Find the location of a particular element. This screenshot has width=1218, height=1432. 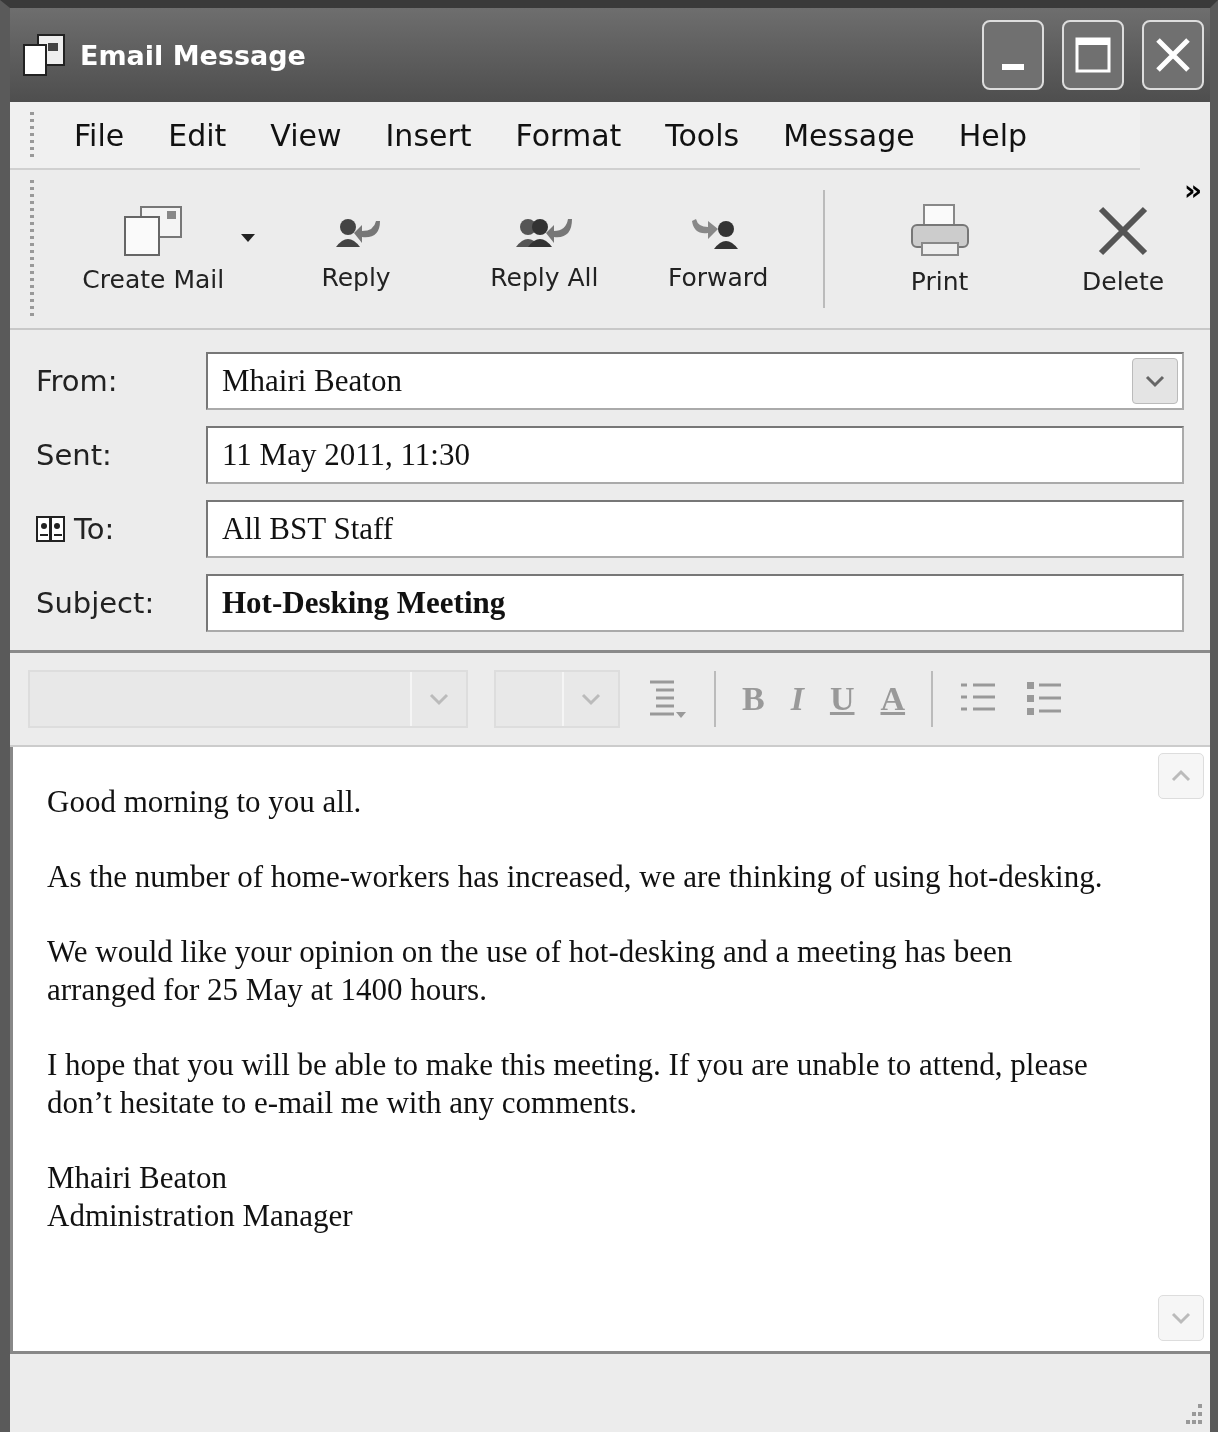

menu-item: Message is located at coordinates (849, 135).